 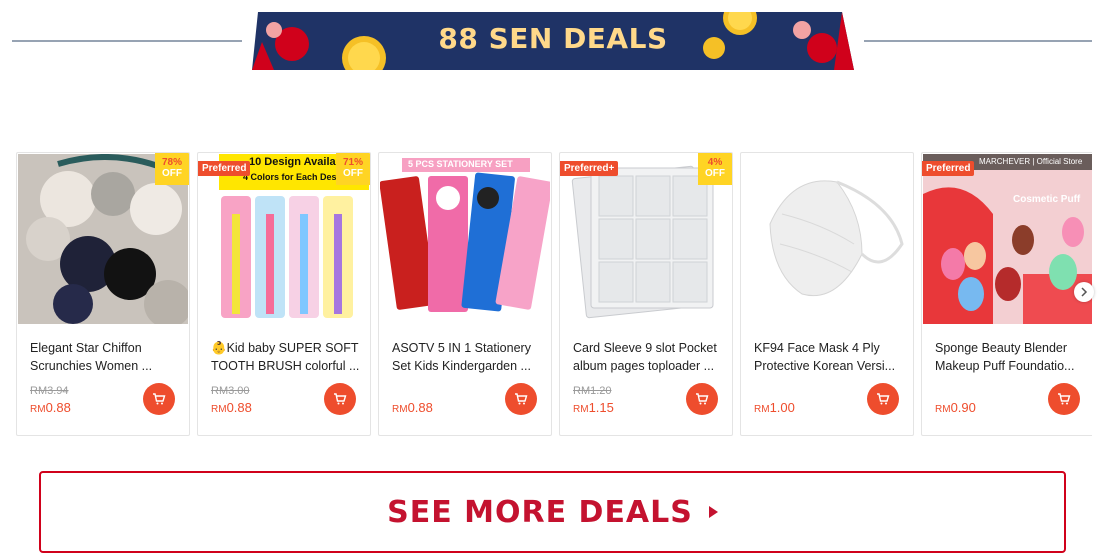 What do you see at coordinates (465, 239) in the screenshot?
I see `product-image-stationery: 5 PCS STATIONERY SET` at bounding box center [465, 239].